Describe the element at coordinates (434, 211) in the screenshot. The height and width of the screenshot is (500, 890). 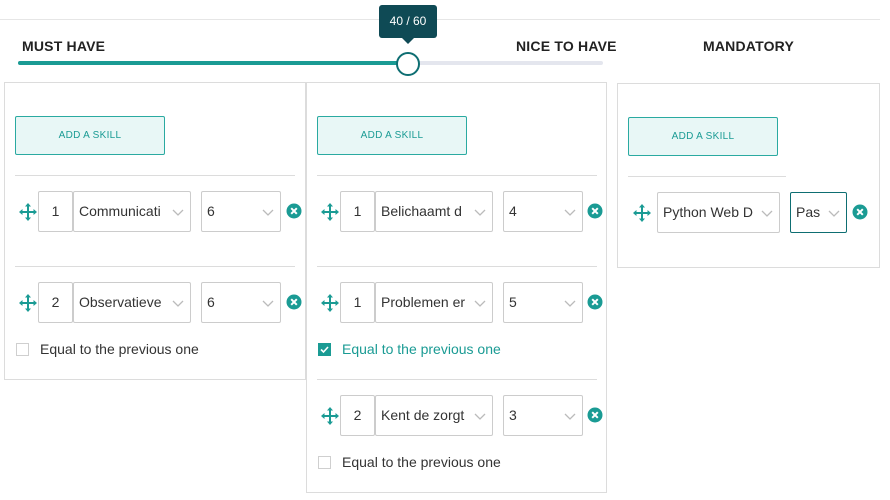
I see `skill-name-select: Belichaamt d` at that location.